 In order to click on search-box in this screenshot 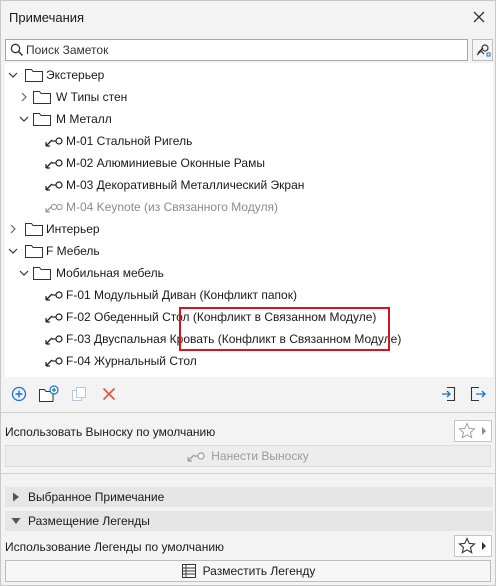, I will do `click(236, 50)`.